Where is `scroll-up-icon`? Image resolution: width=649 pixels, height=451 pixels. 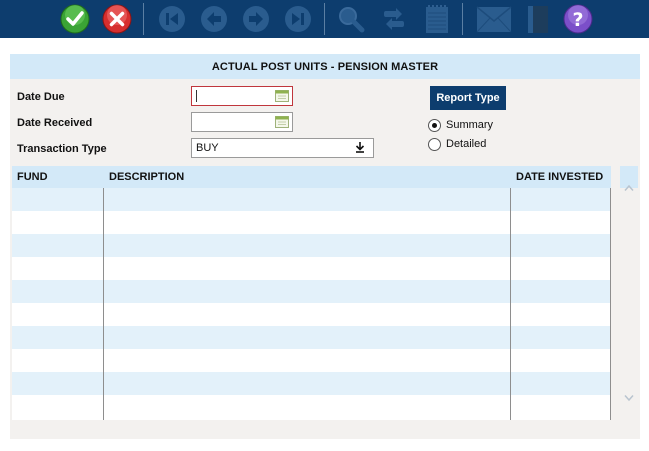 scroll-up-icon is located at coordinates (629, 188).